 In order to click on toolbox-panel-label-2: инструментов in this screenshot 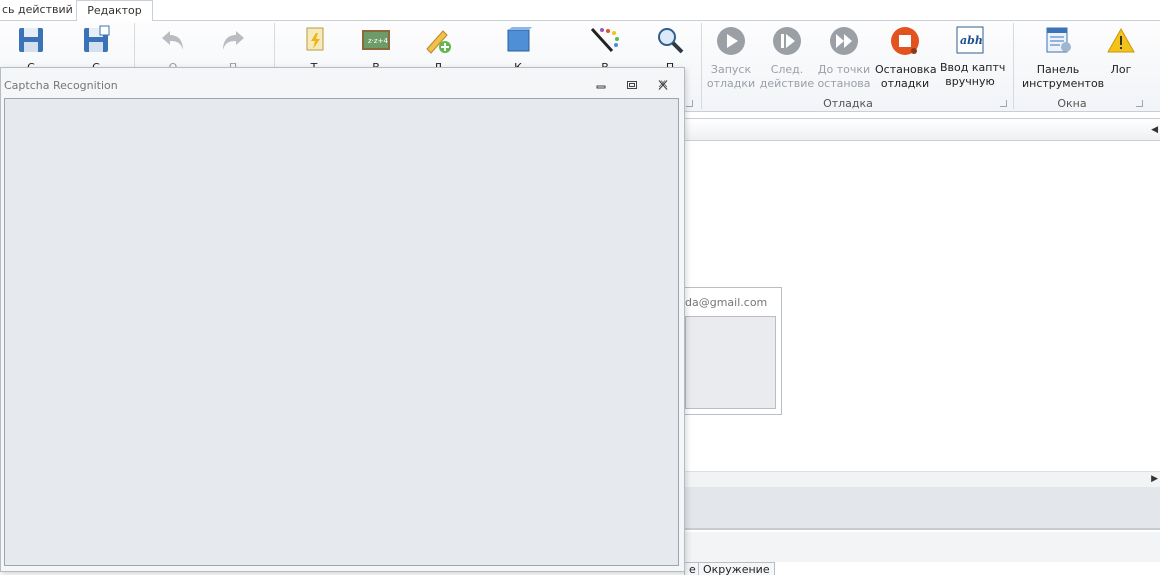, I will do `click(1063, 83)`.